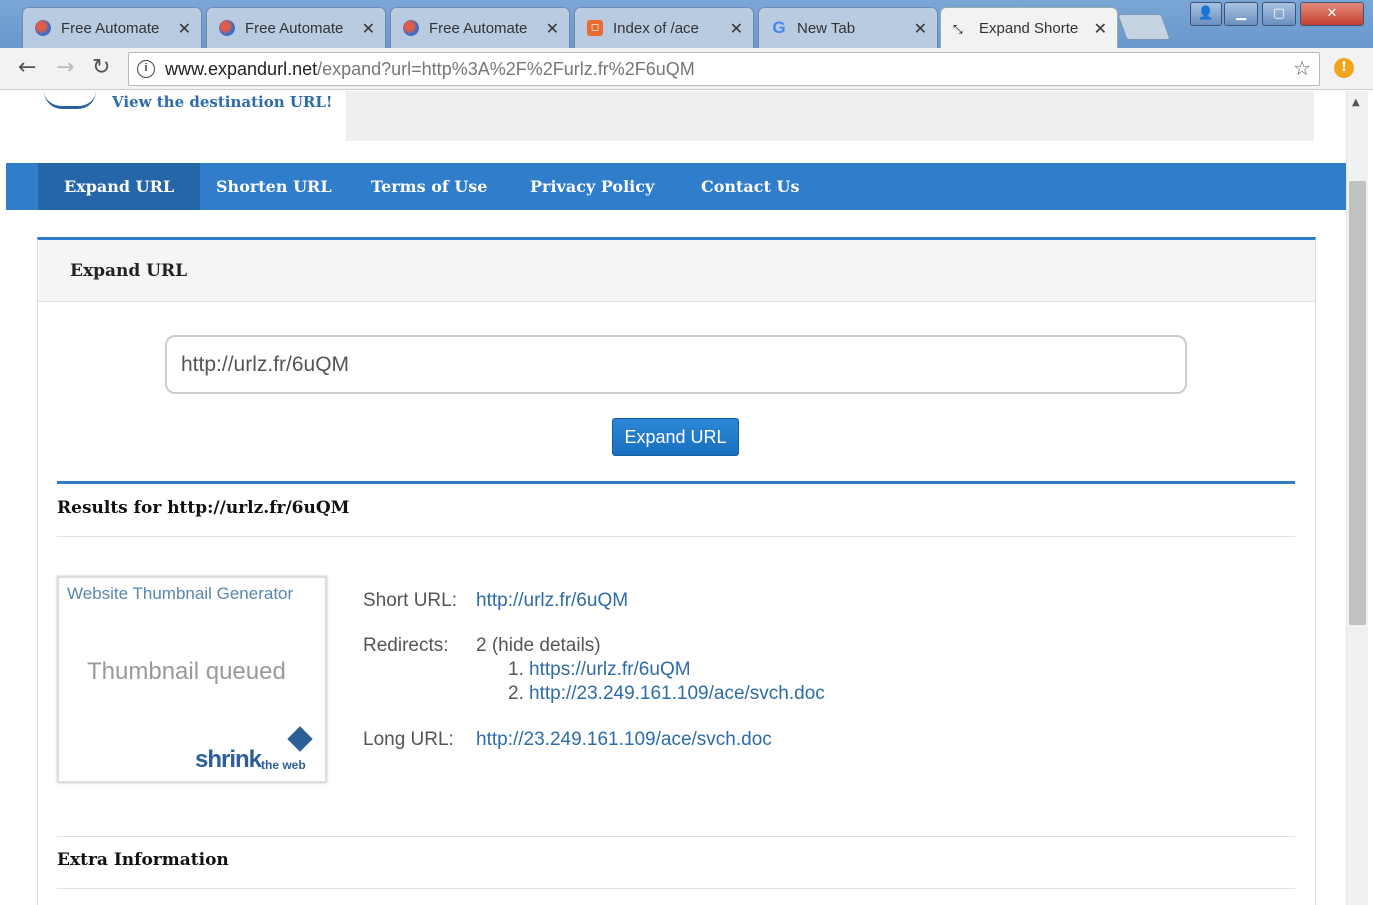 The height and width of the screenshot is (905, 1373). What do you see at coordinates (222, 102) in the screenshot?
I see `site-tagline: View the destination URL!` at bounding box center [222, 102].